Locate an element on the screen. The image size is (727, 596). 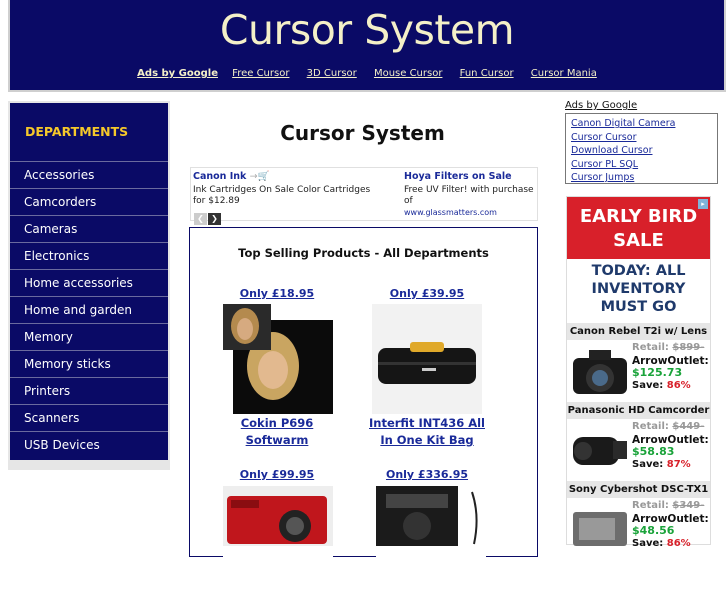
banner-headline: ▸ EARLY BIRD SALE is located at coordinates (638, 228).